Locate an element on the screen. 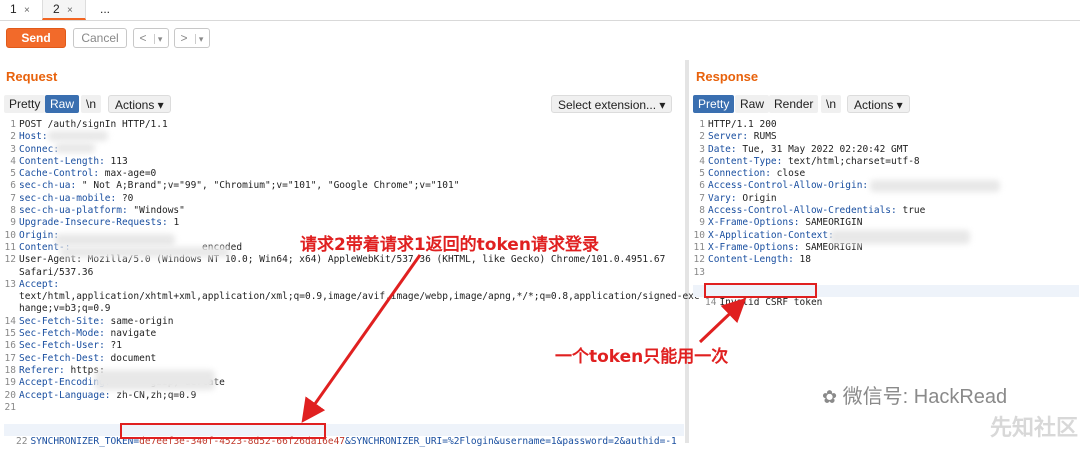  wechat-icon: ✿ is located at coordinates (830, 397).